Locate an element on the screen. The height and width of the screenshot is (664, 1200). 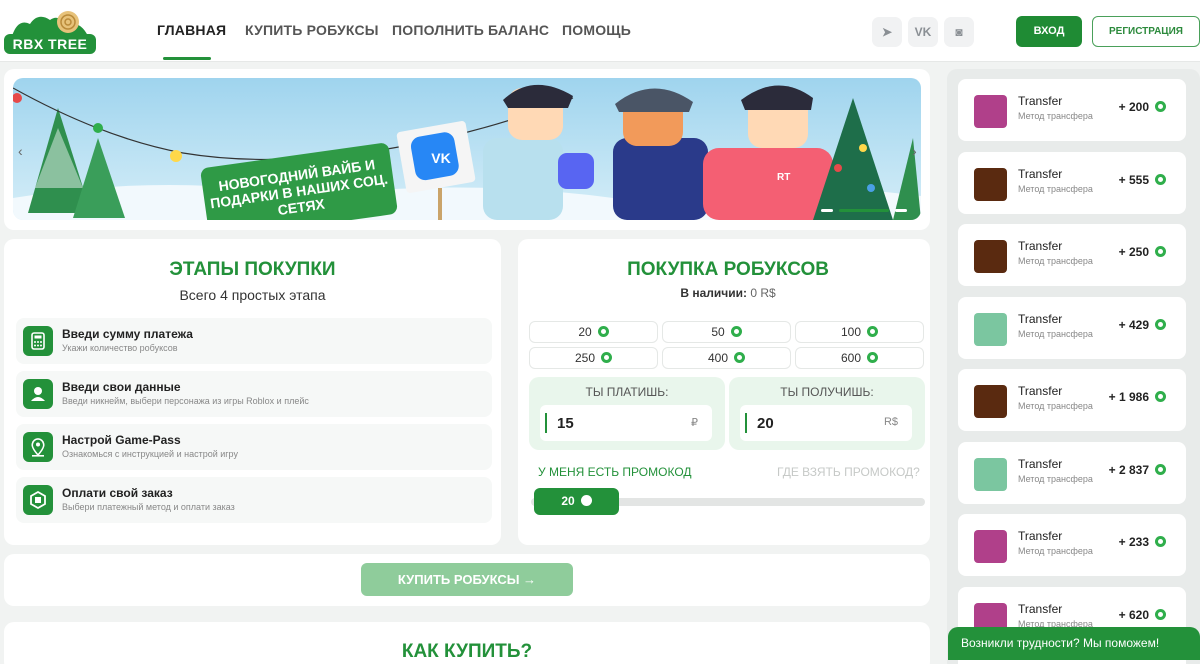
slider-value: 20 is located at coordinates (568, 501).